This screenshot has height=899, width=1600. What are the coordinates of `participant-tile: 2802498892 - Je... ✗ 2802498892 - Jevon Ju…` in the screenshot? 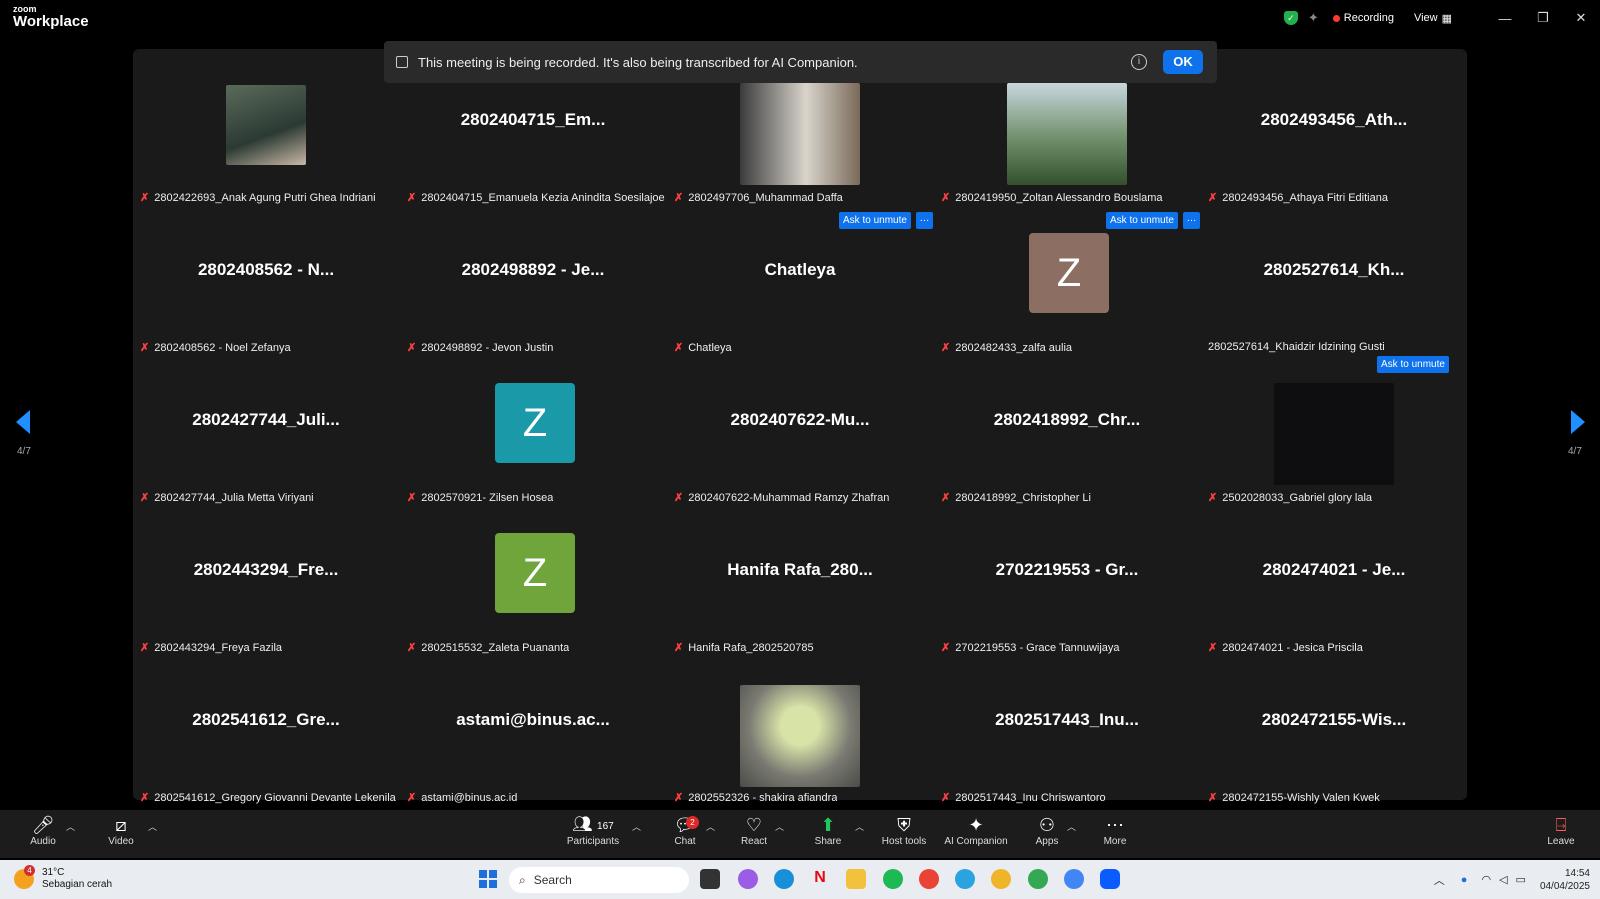 It's located at (533, 280).